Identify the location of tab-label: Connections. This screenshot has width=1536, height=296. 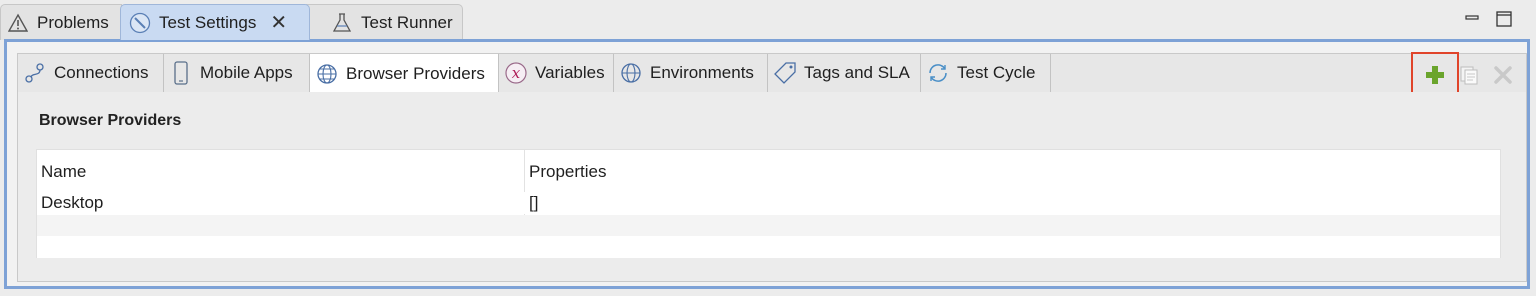
(101, 72).